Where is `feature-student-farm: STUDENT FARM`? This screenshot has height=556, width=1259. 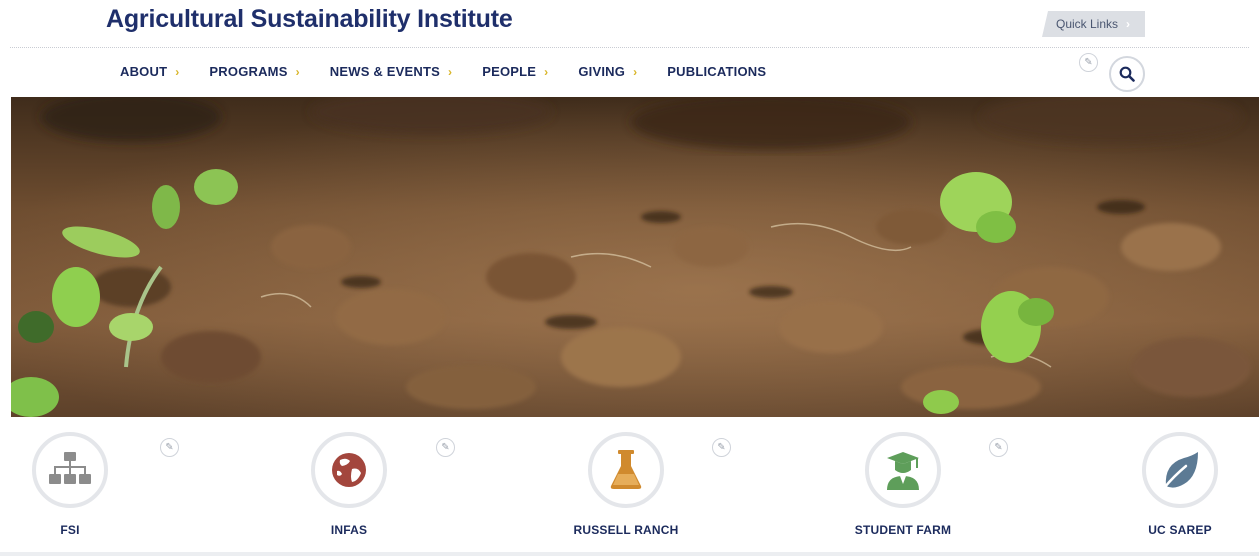 feature-student-farm: STUDENT FARM is located at coordinates (903, 484).